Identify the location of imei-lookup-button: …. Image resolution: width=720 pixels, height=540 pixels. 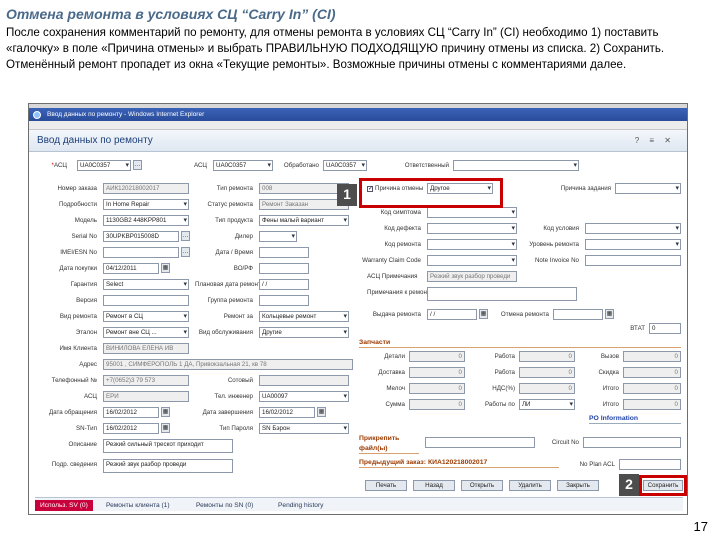
(185, 252).